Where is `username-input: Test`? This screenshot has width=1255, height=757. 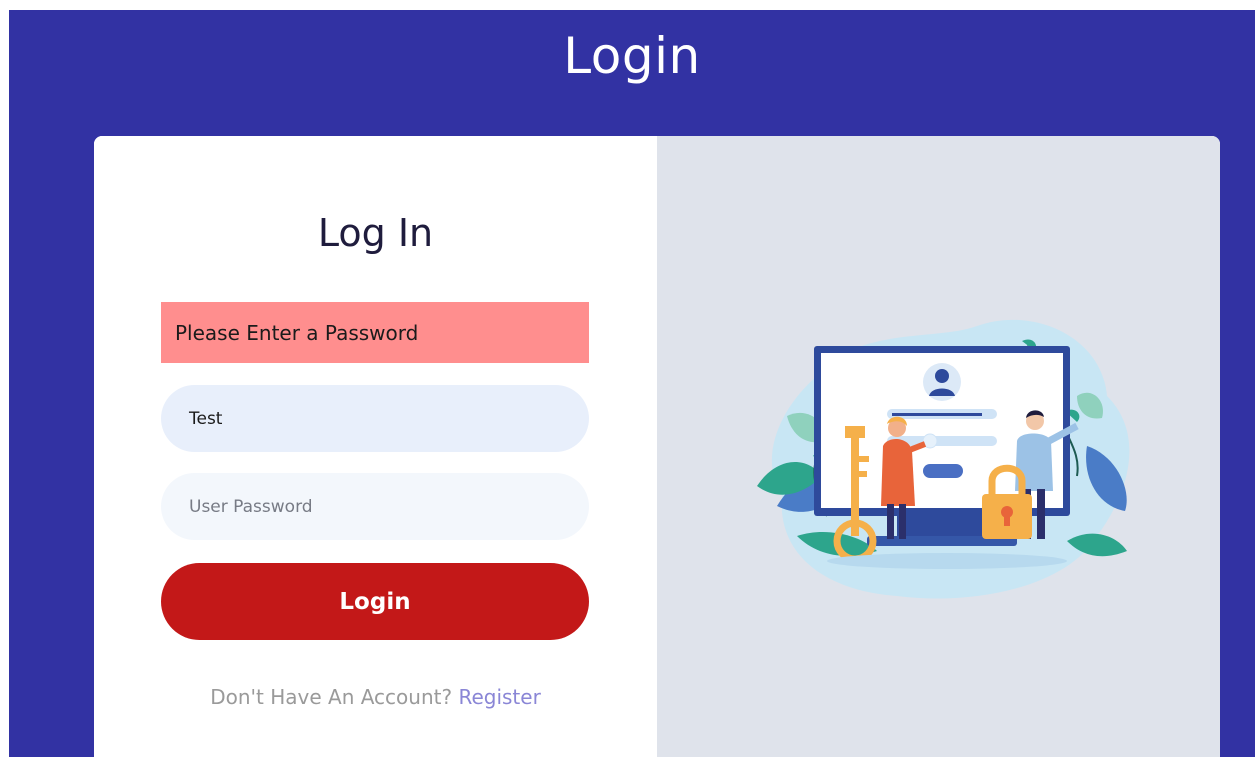
username-input: Test is located at coordinates (375, 418).